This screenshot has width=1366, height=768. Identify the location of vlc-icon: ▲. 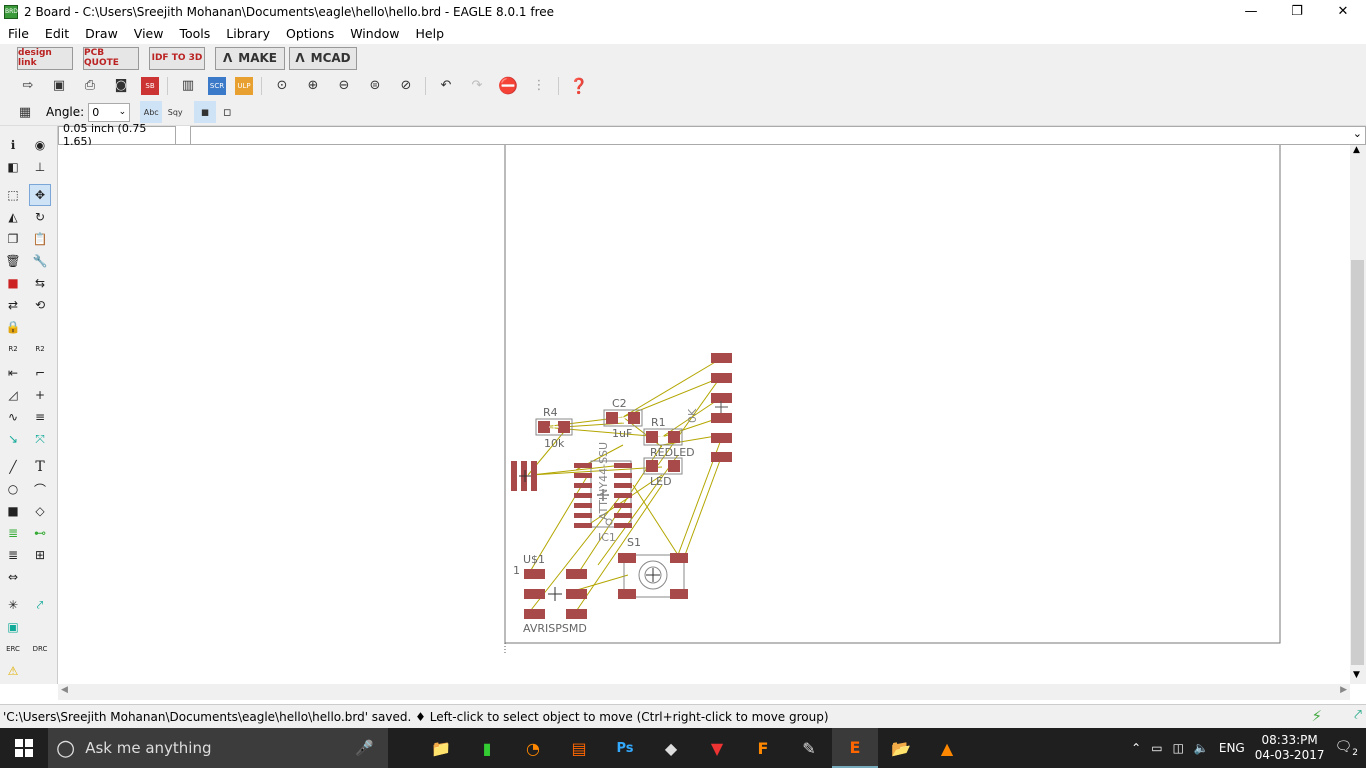
(947, 748).